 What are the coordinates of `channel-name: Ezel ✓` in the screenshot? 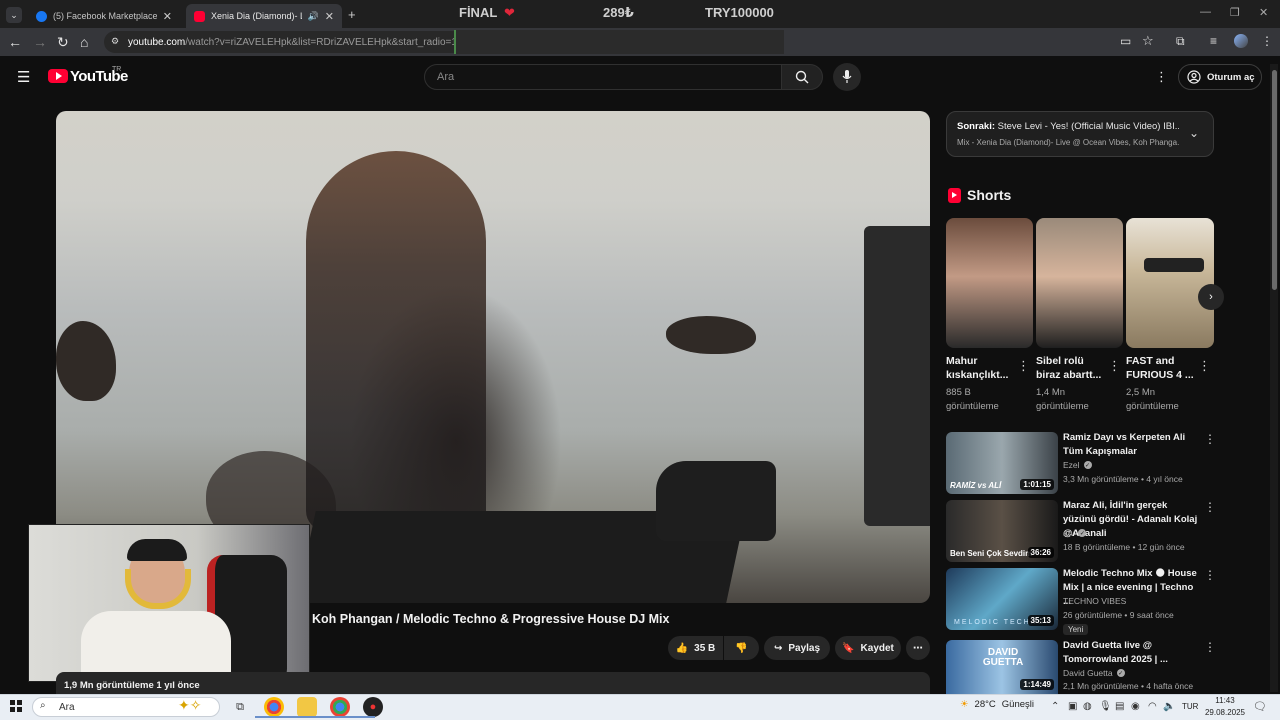 It's located at (1077, 465).